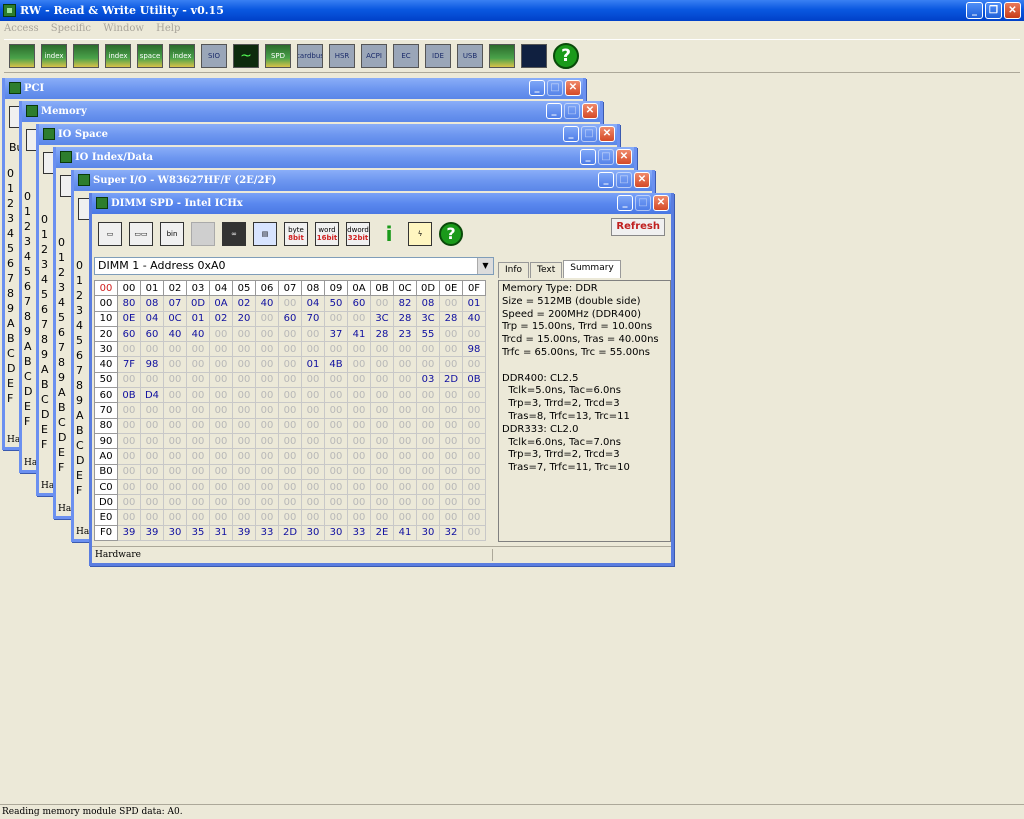 Image resolution: width=1024 pixels, height=819 pixels. I want to click on hex-cell: 01, so click(313, 364).